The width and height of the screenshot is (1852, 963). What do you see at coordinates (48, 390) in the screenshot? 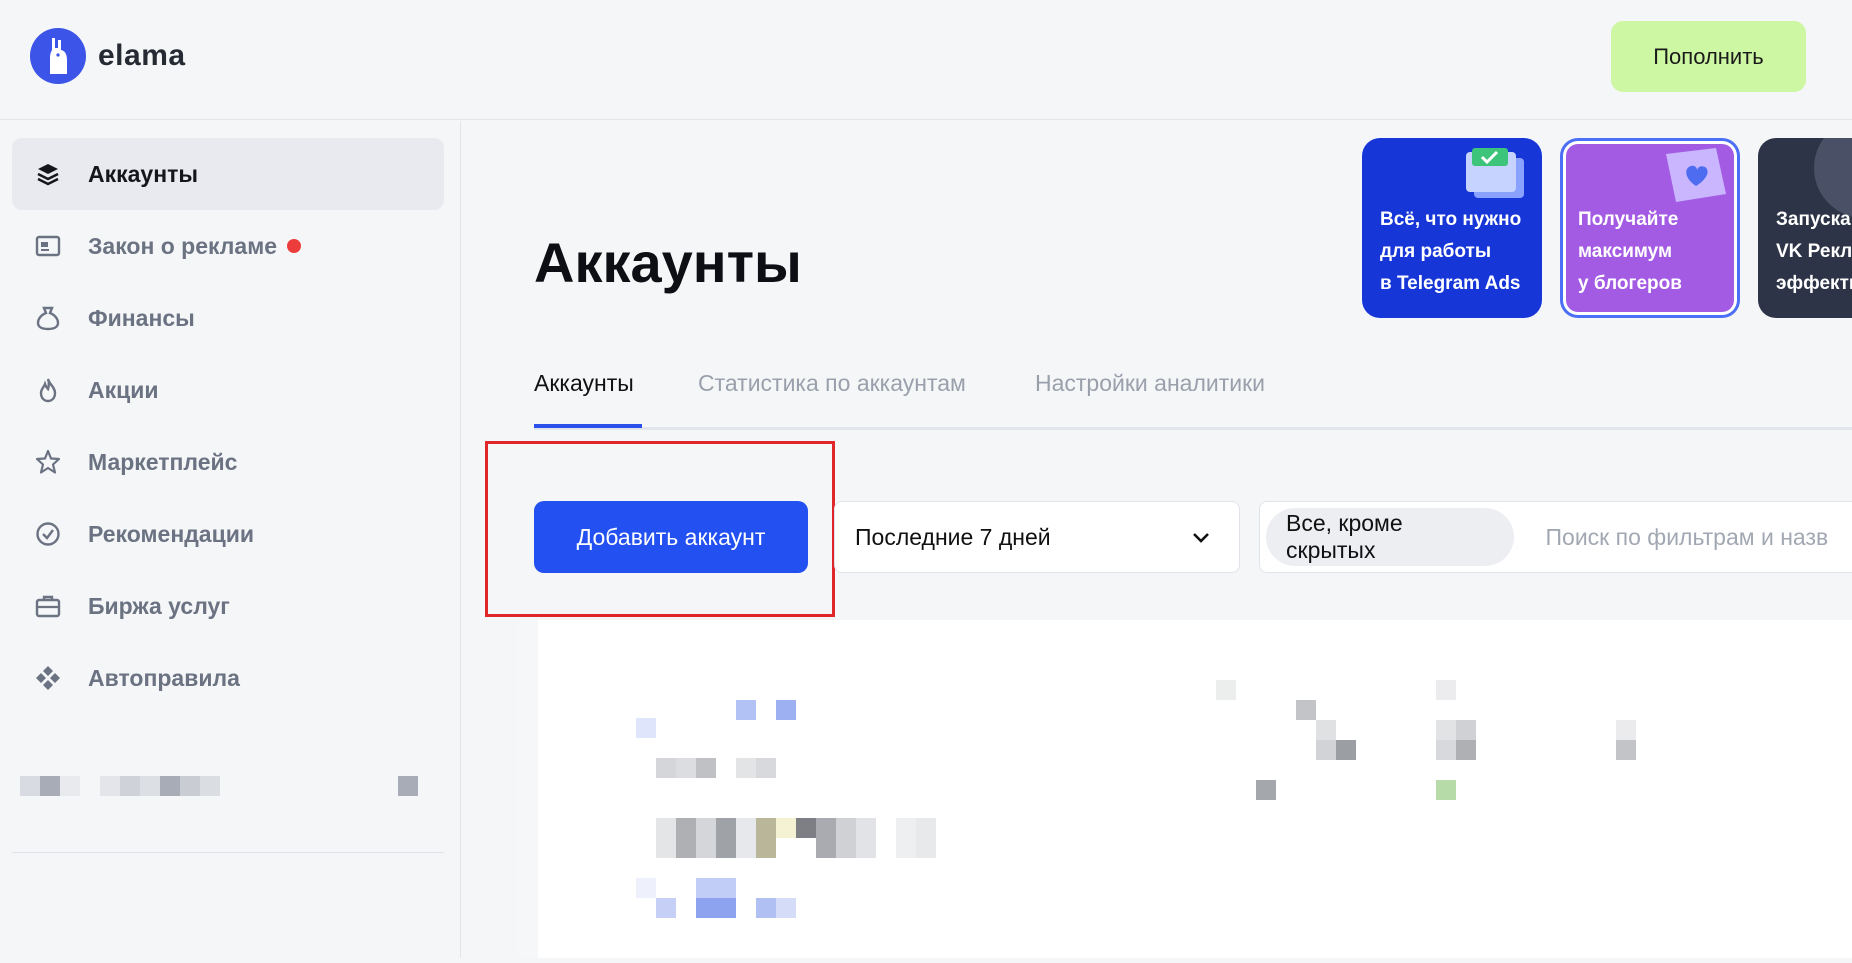
I see `flame-icon` at bounding box center [48, 390].